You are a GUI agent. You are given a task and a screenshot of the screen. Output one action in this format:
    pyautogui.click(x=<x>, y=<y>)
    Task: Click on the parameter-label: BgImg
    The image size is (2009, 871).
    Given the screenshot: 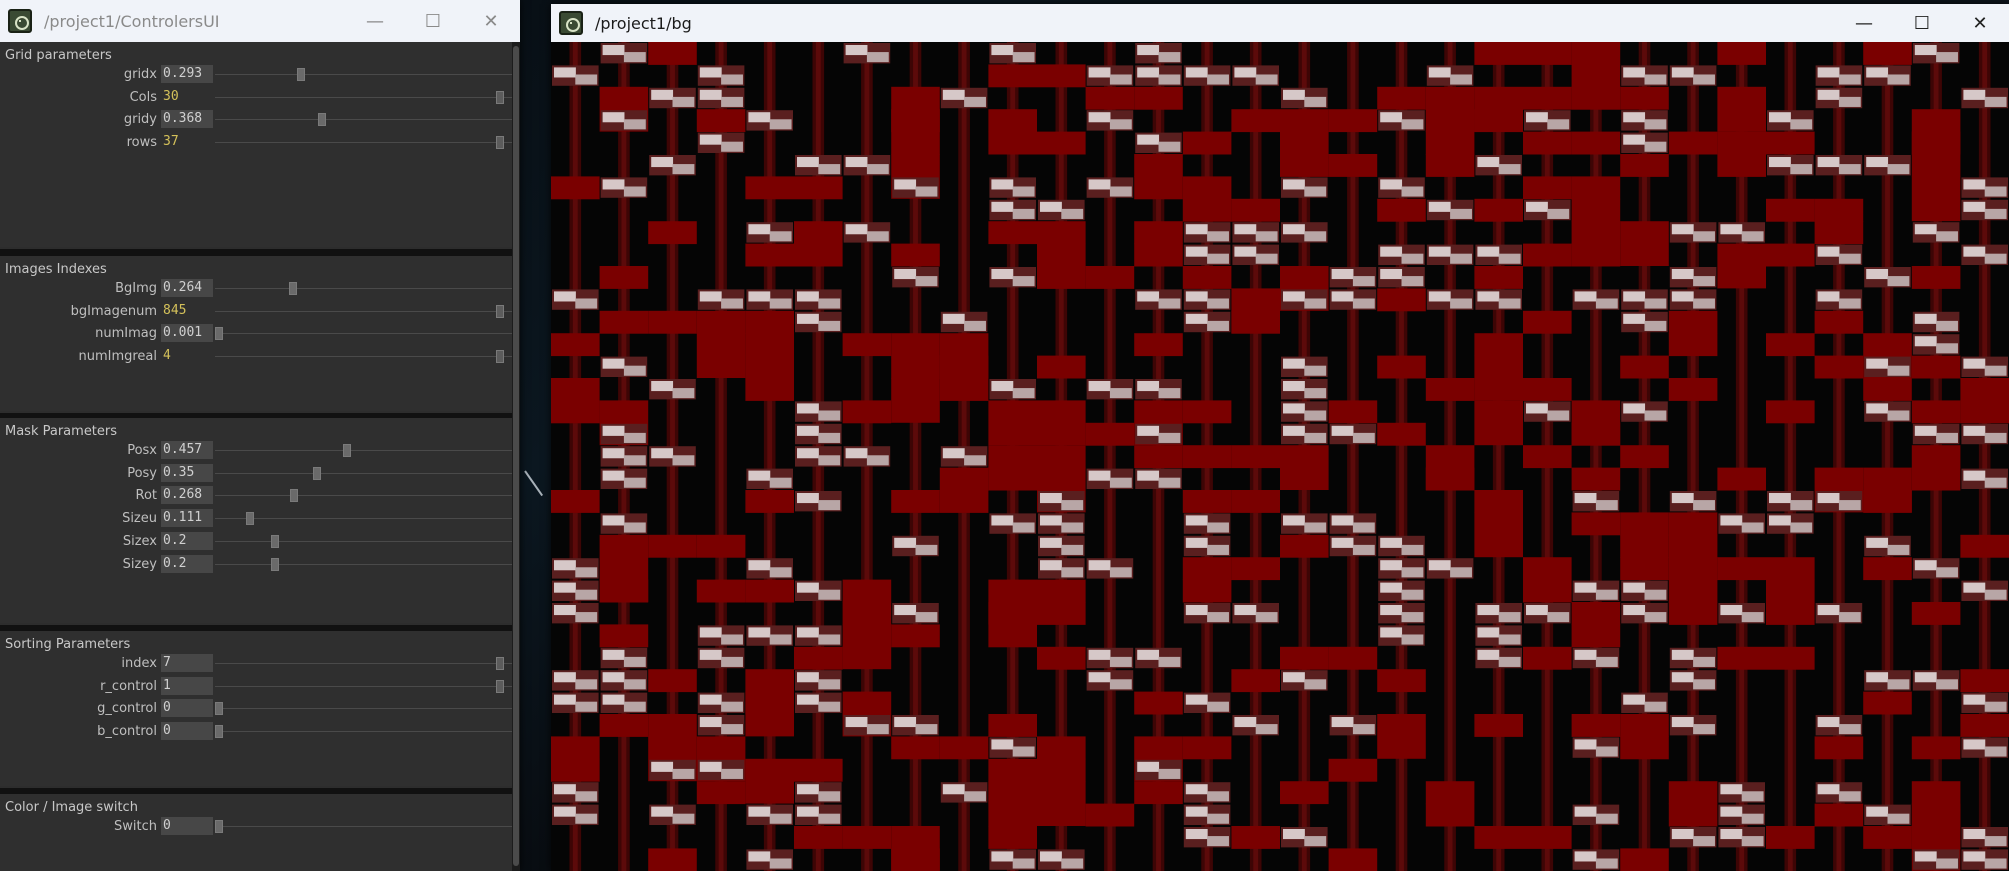 What is the action you would take?
    pyautogui.click(x=136, y=288)
    